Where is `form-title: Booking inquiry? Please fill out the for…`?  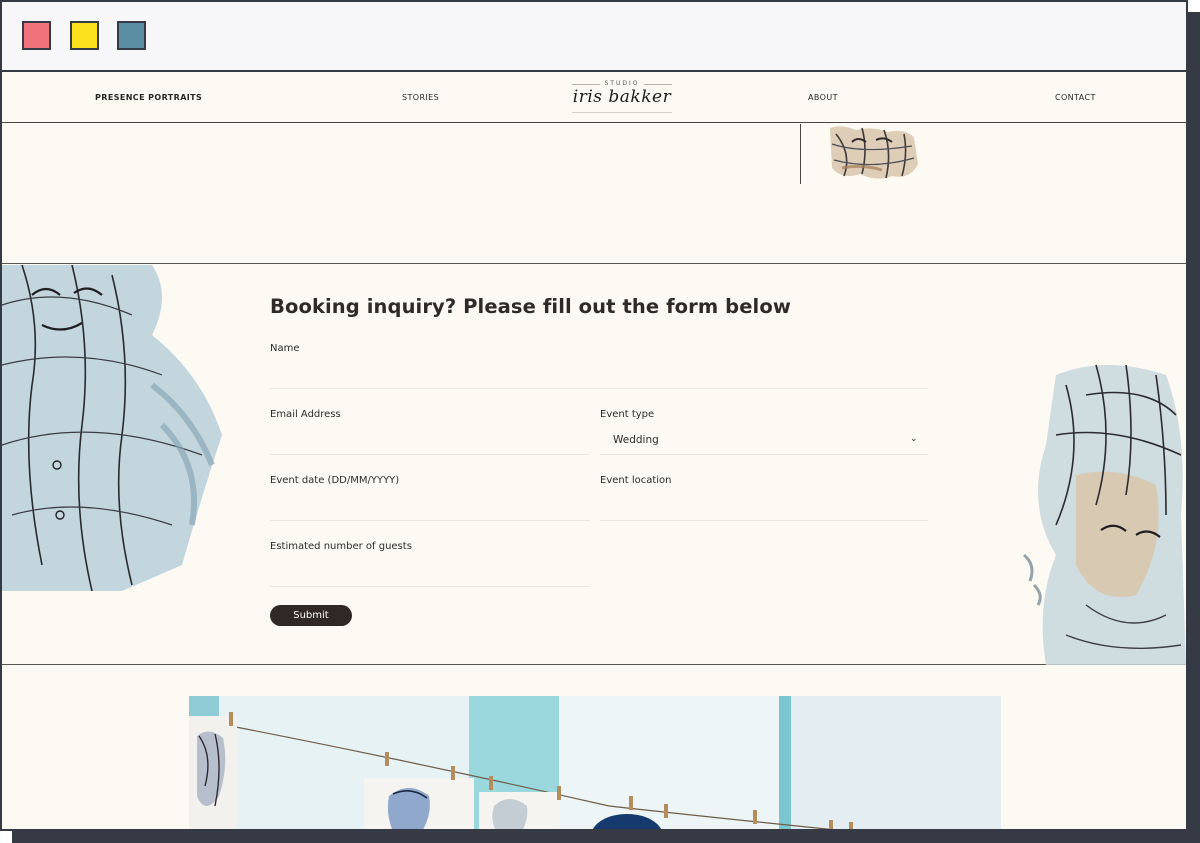
form-title: Booking inquiry? Please fill out the for… is located at coordinates (530, 306).